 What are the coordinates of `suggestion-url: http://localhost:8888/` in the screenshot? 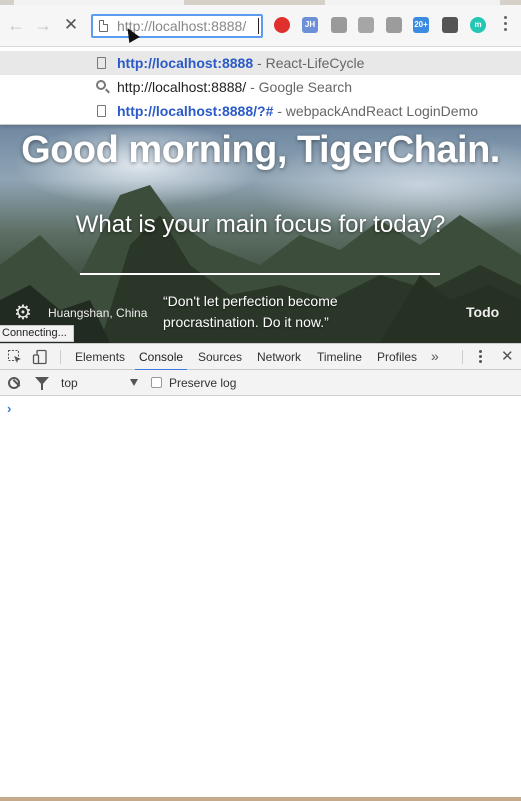 It's located at (182, 87).